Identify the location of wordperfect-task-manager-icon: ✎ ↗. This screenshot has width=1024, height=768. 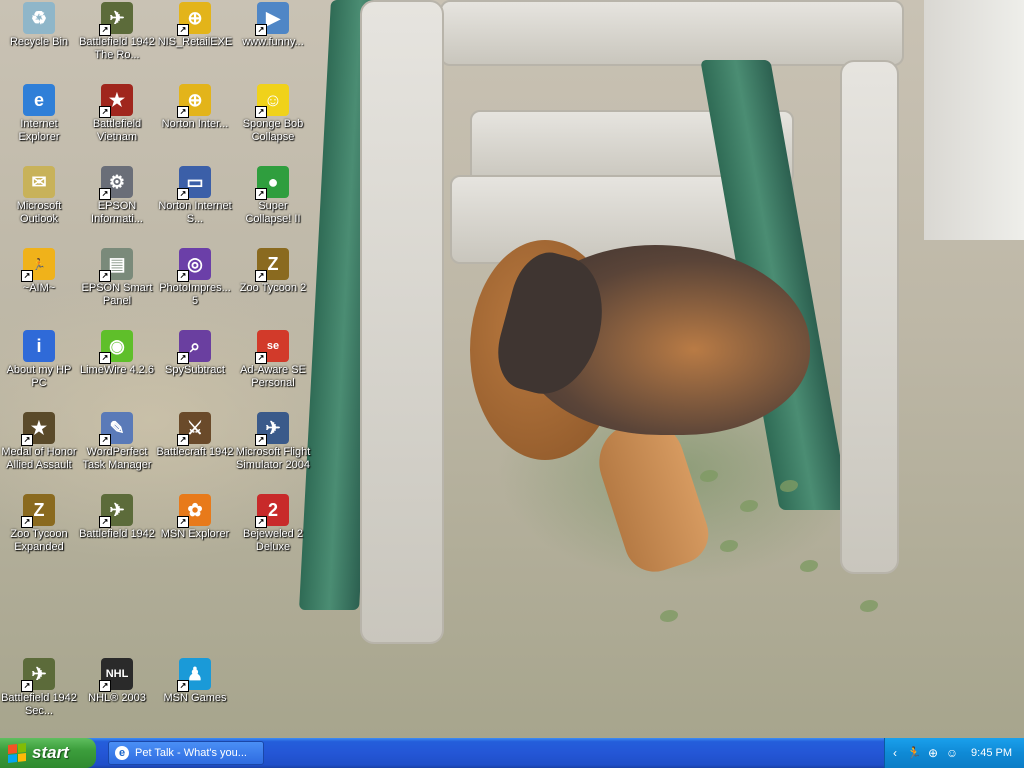
(116, 429).